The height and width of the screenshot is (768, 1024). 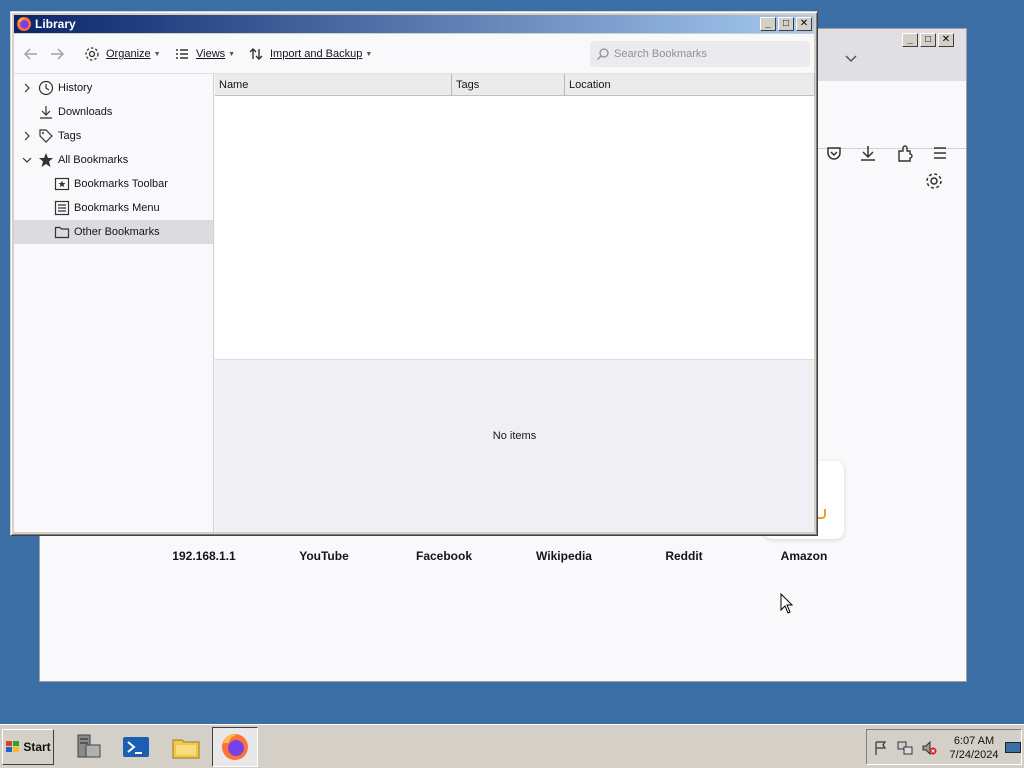 I want to click on tree-item-history: History, so click(x=113, y=88).